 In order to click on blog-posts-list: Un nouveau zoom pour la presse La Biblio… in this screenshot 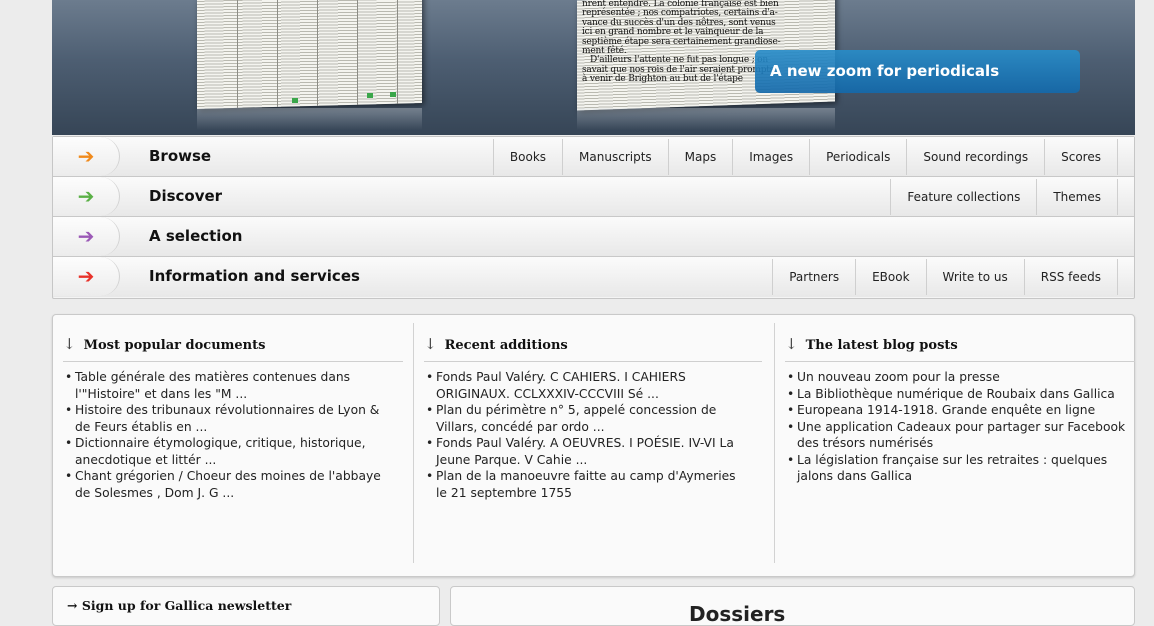, I will do `click(957, 427)`.